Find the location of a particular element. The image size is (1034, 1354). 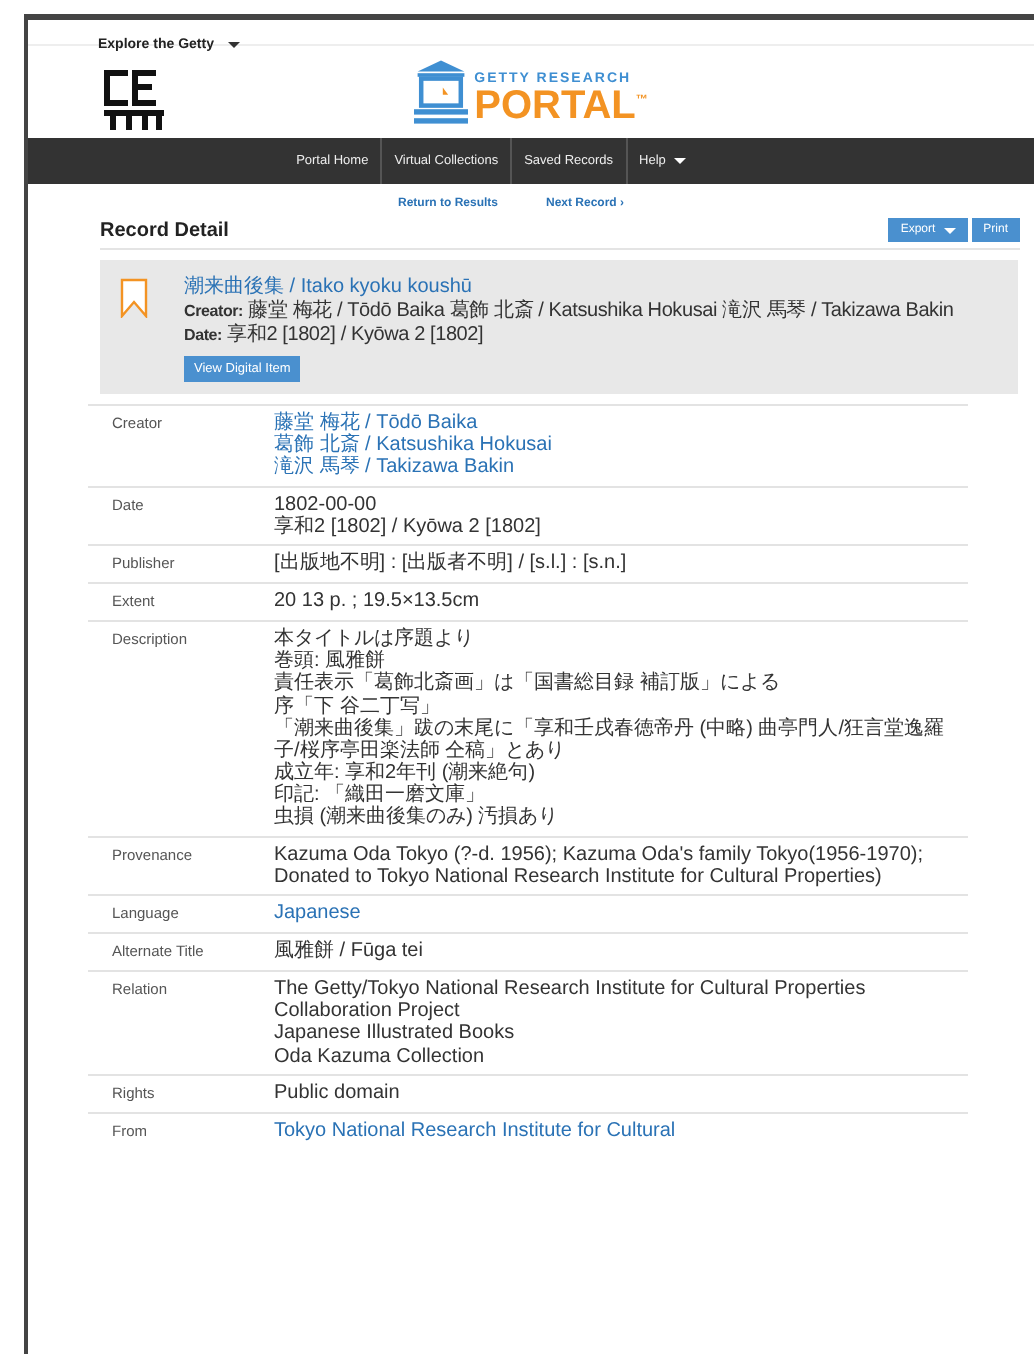

field-link: 滝沢 馬琴 / Takizawa Bakin is located at coordinates (413, 468).